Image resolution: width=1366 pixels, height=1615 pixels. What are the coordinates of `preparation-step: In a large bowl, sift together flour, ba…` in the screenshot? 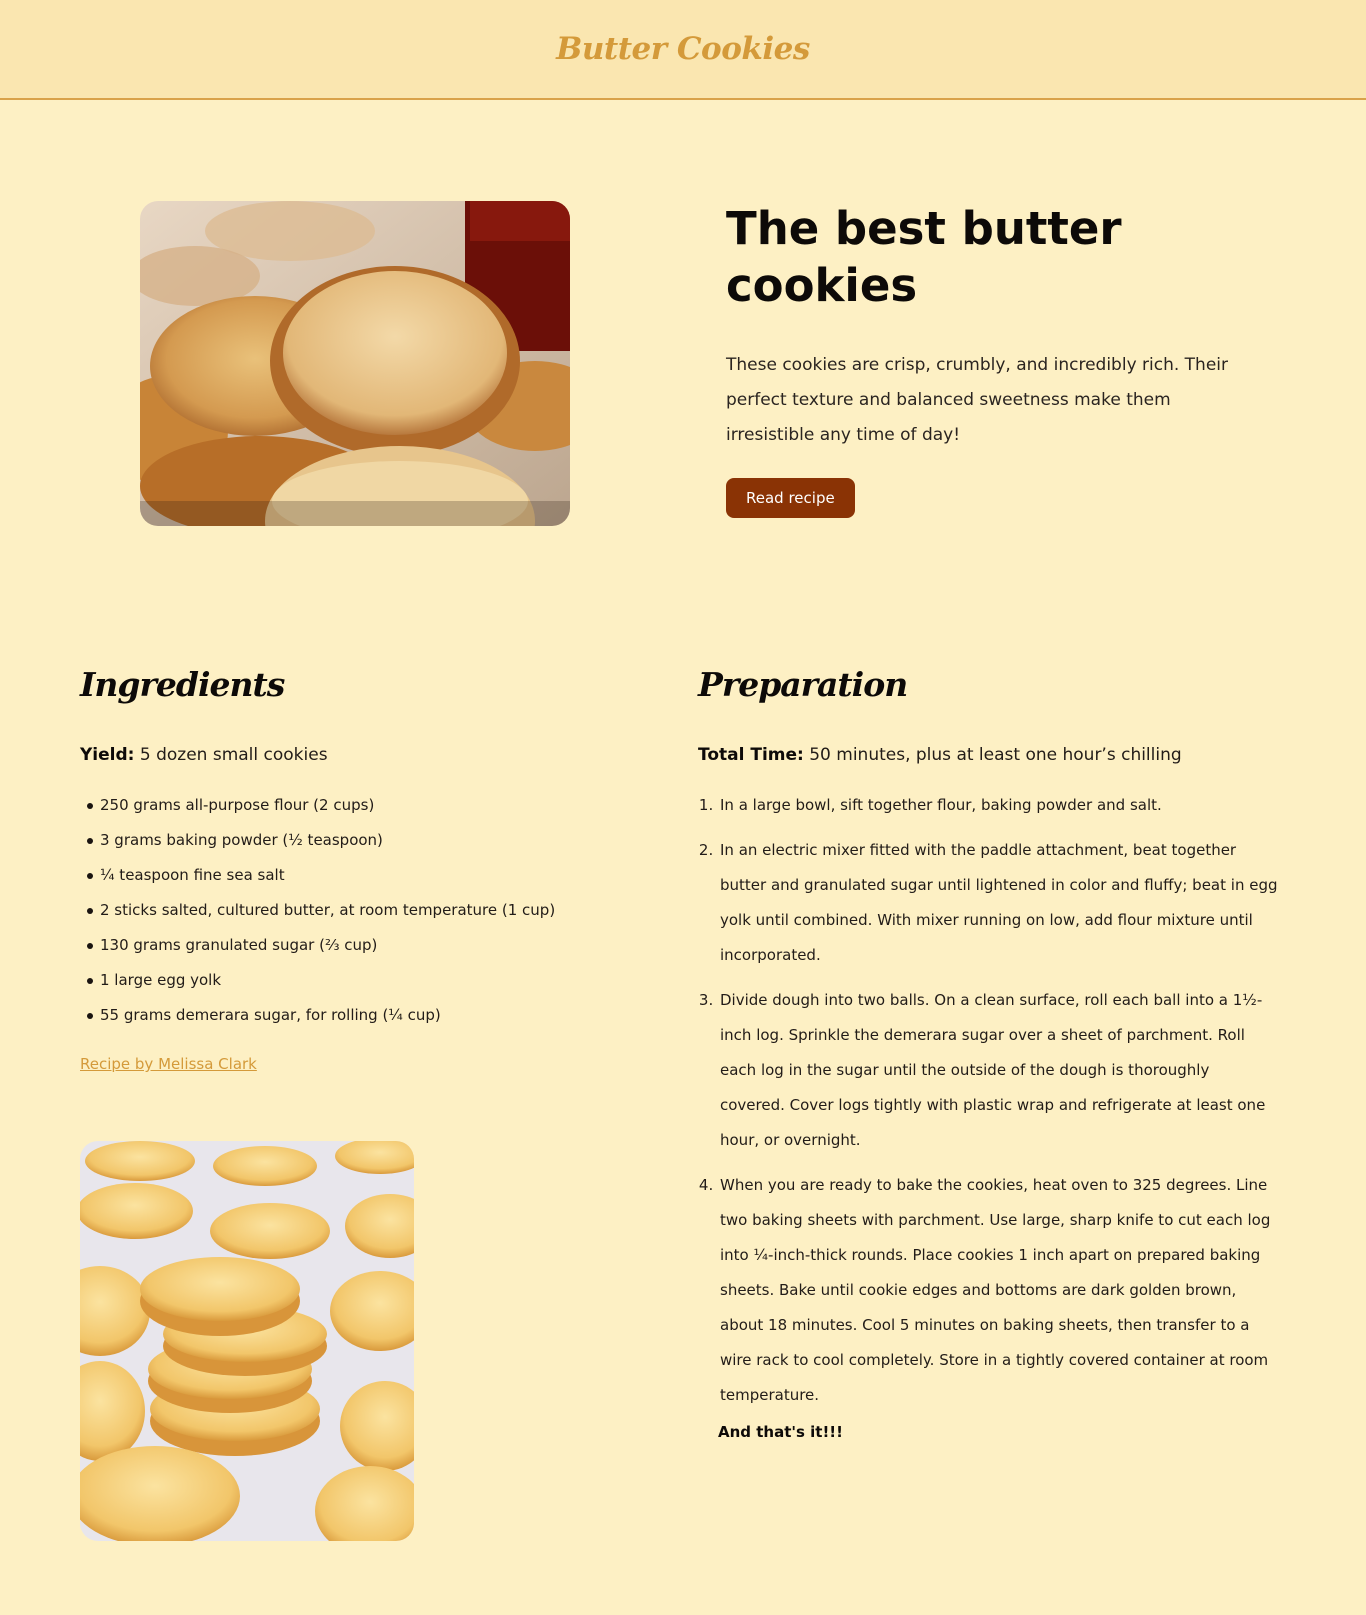 It's located at (998, 805).